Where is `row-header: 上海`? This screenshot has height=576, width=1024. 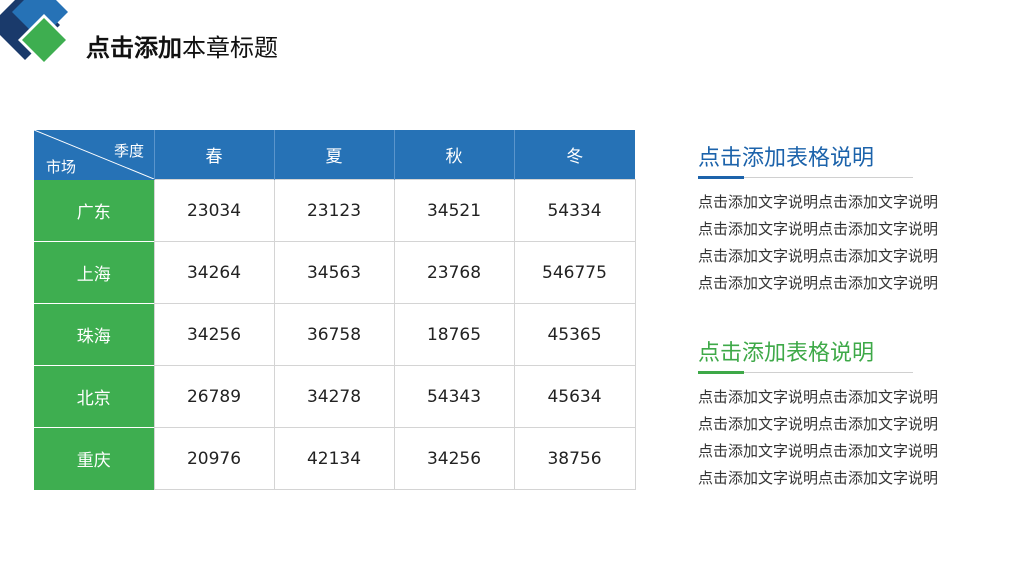
row-header: 上海 is located at coordinates (94, 272).